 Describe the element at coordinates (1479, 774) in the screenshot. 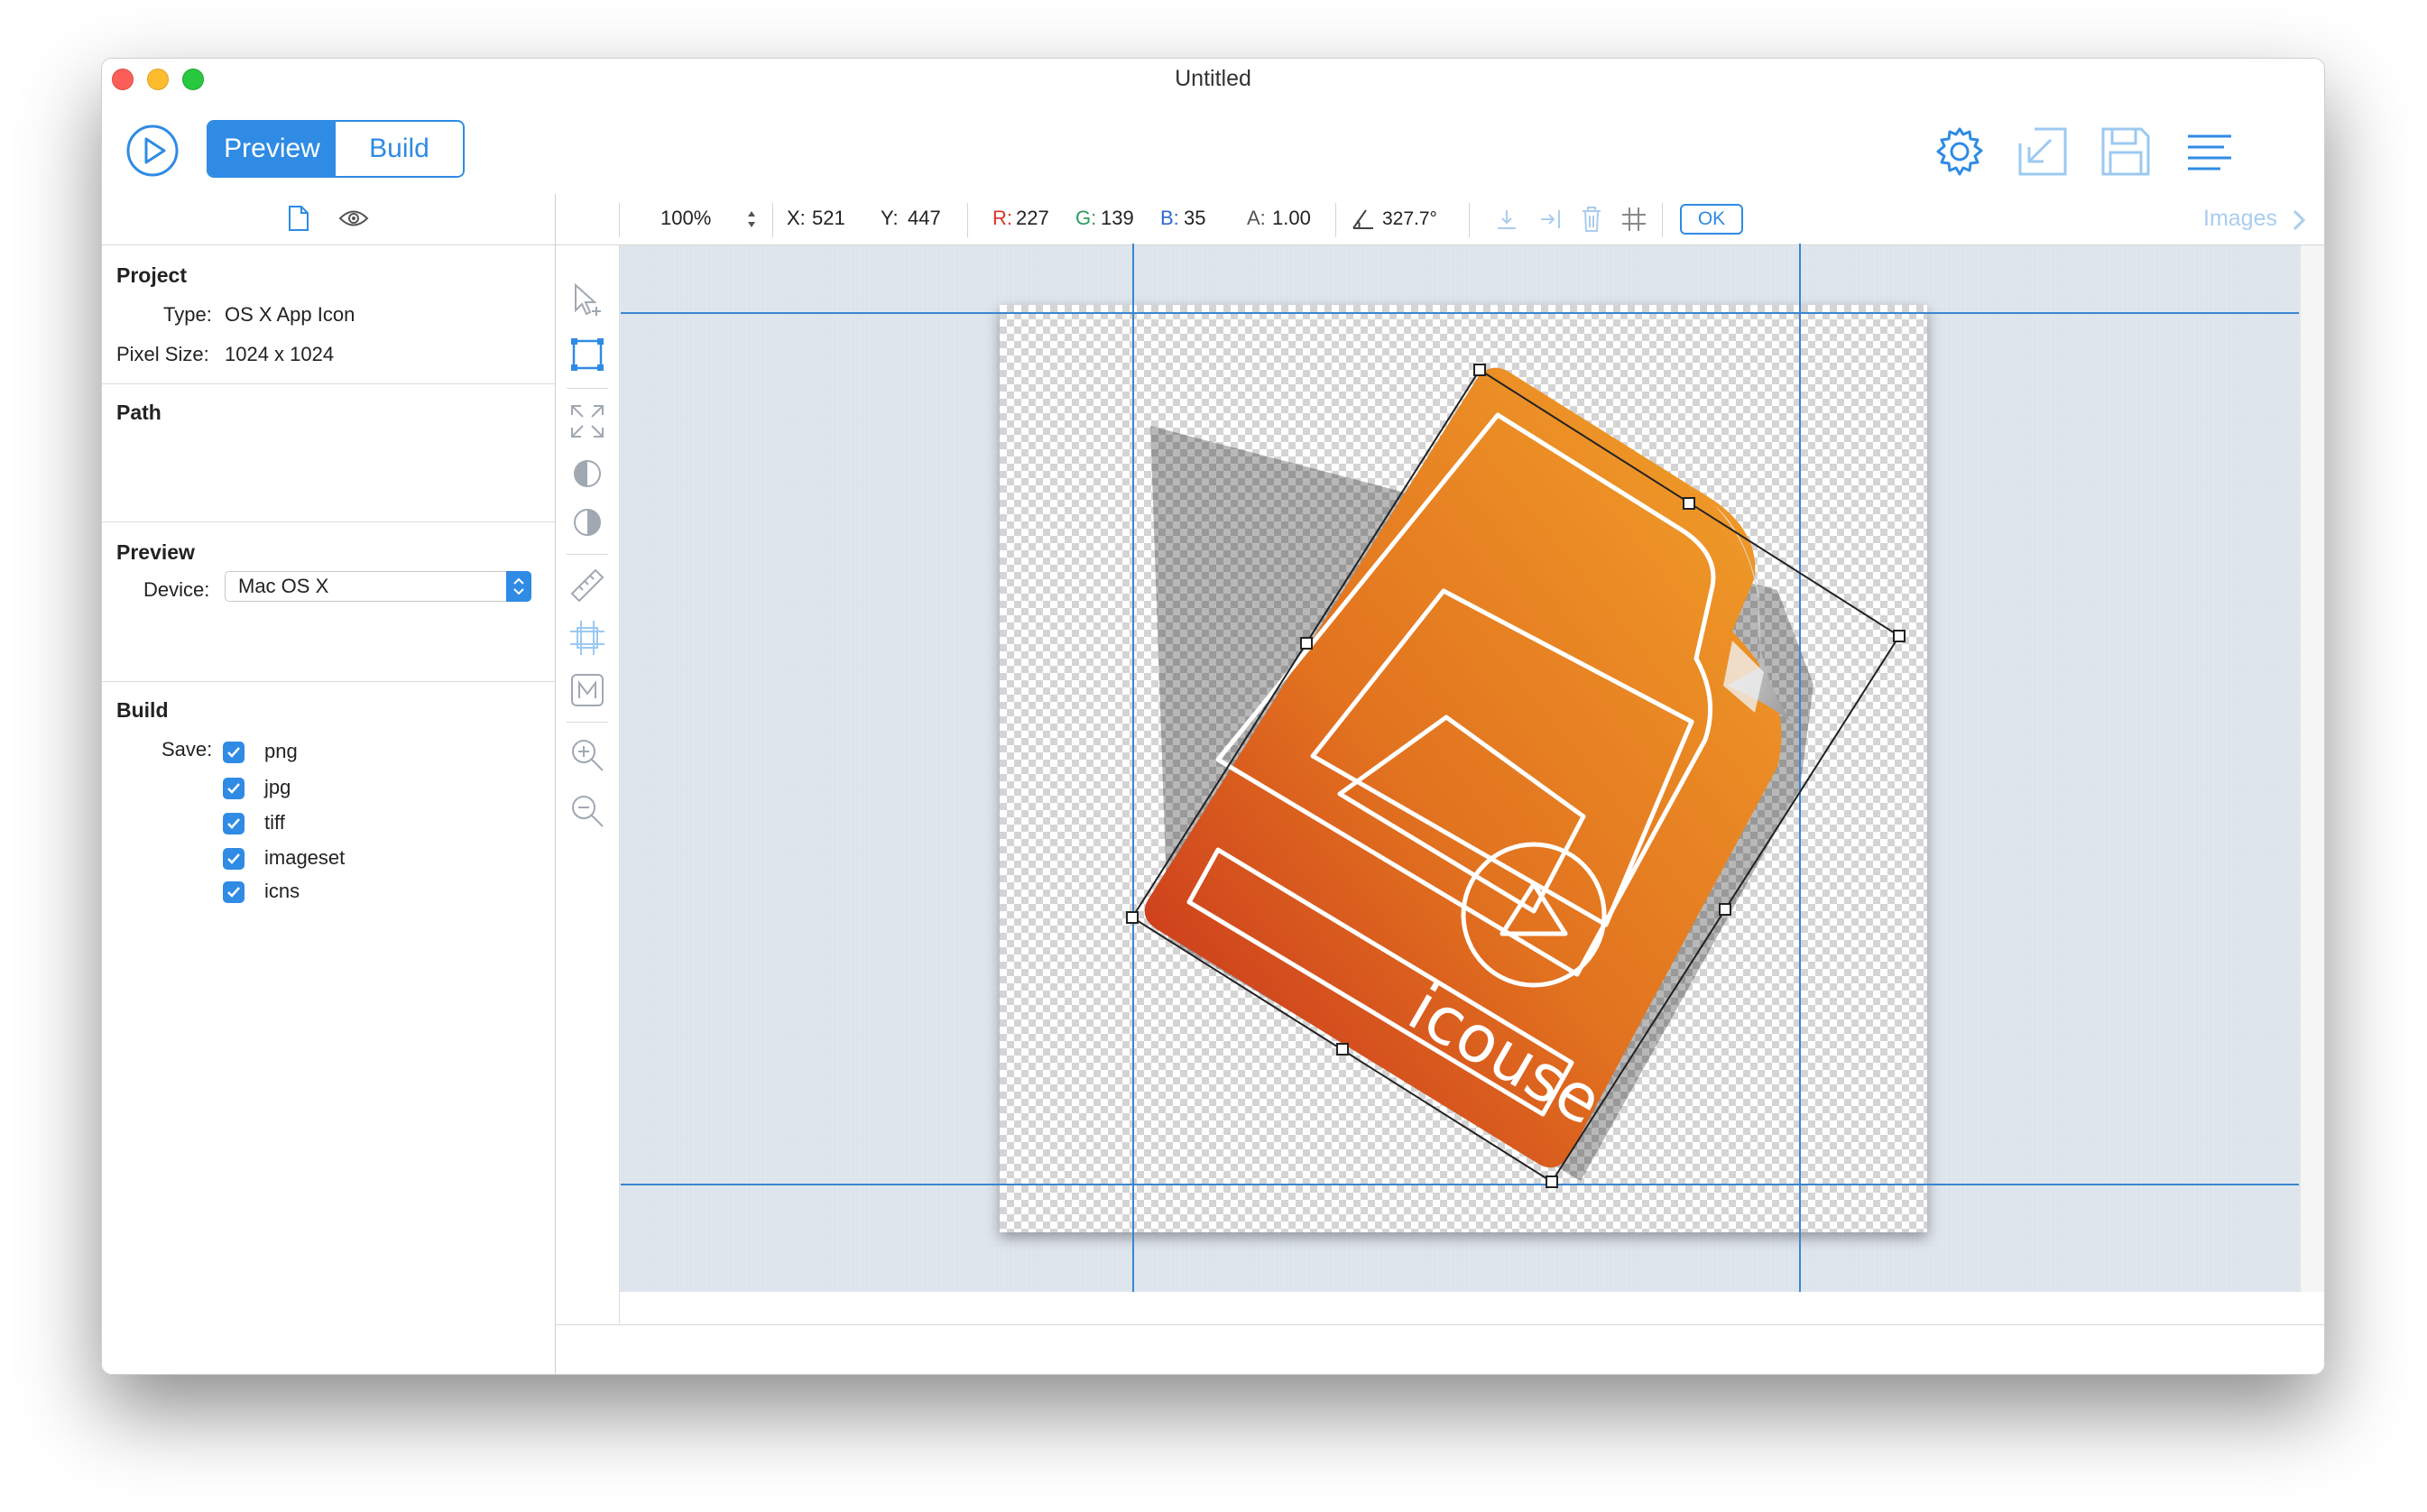

I see `app-icon-graphic: icouse` at that location.